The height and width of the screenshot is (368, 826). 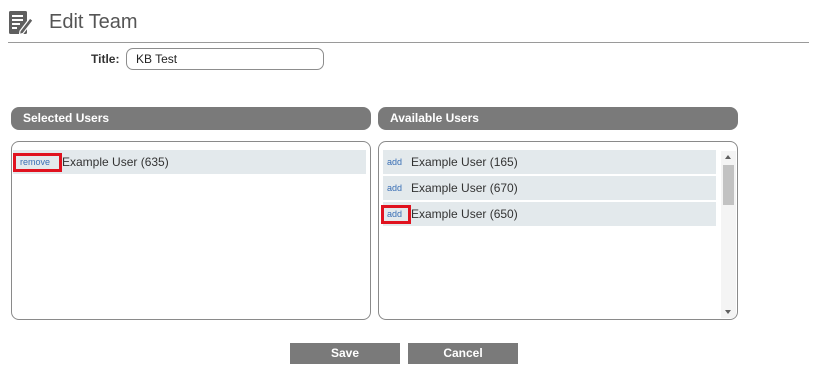 I want to click on available-user-row: add Example User (650), so click(x=549, y=214).